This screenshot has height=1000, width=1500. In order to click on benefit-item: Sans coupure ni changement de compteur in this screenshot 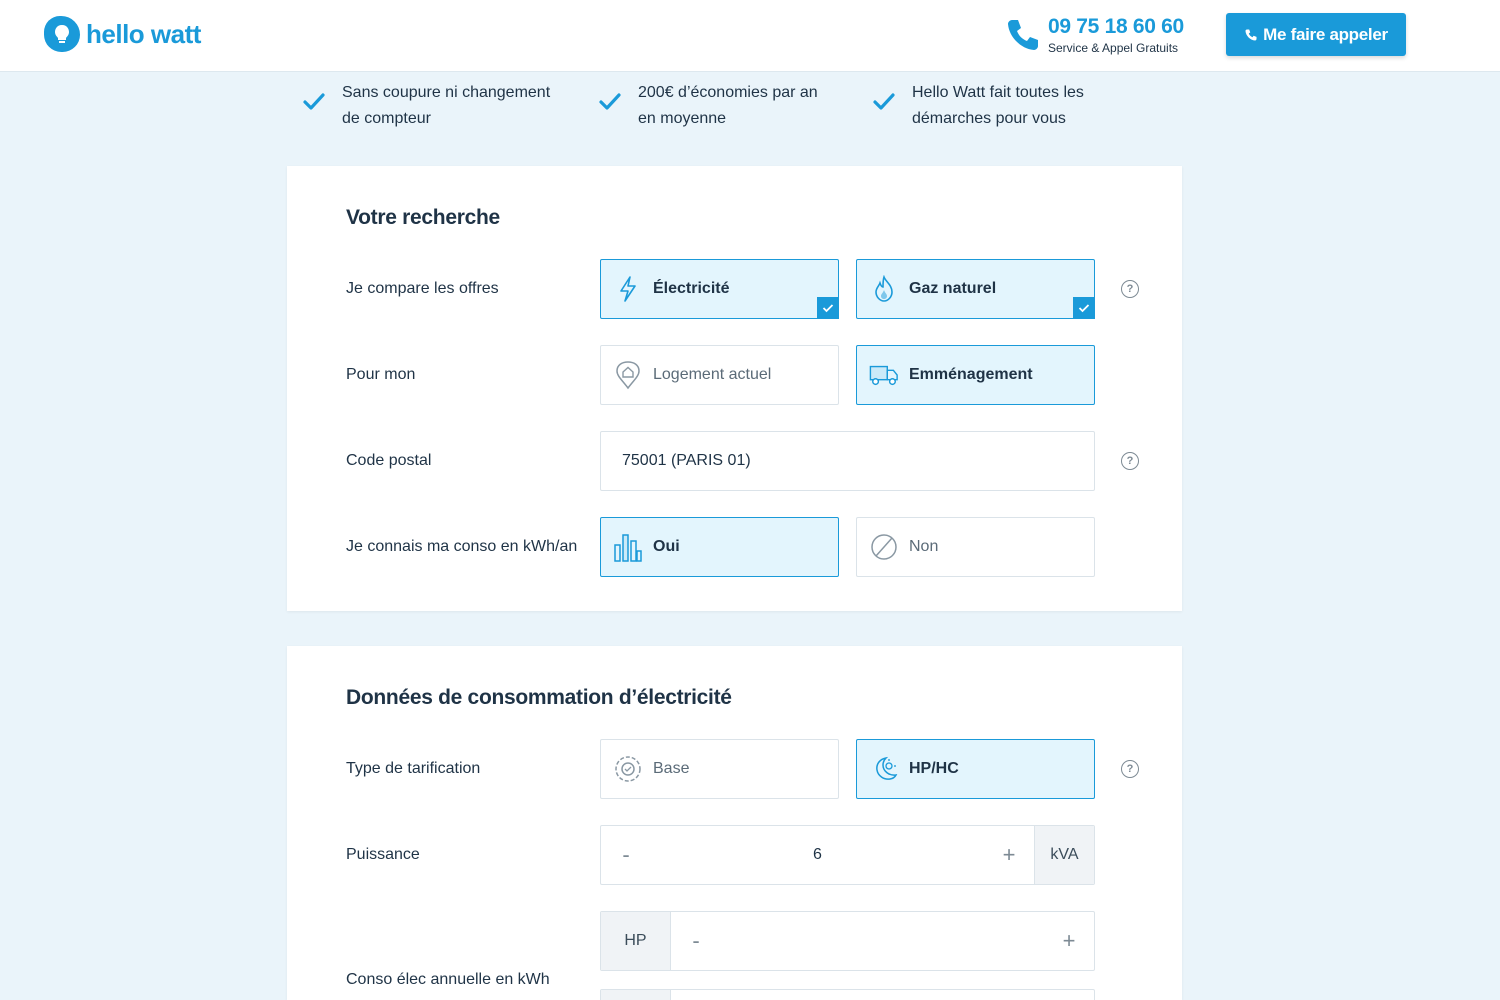, I will do `click(426, 106)`.